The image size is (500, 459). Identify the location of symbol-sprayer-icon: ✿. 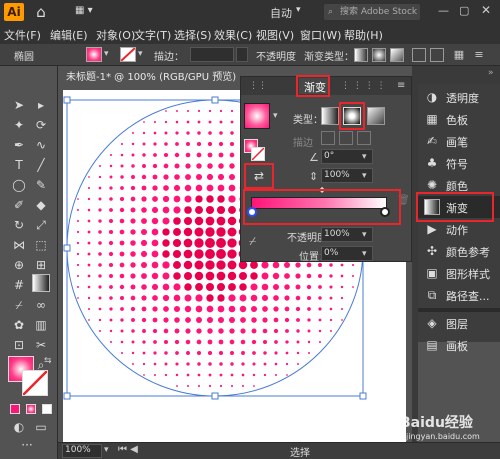
(19, 325).